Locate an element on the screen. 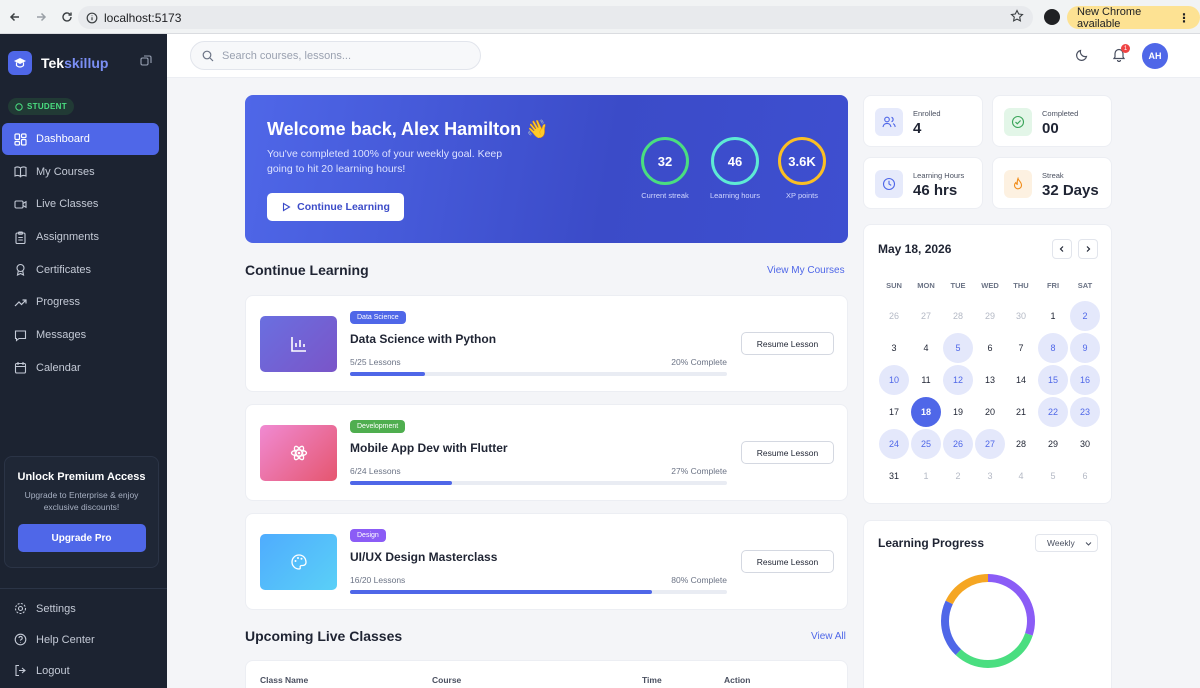  calendar-day: 8 is located at coordinates (1053, 348).